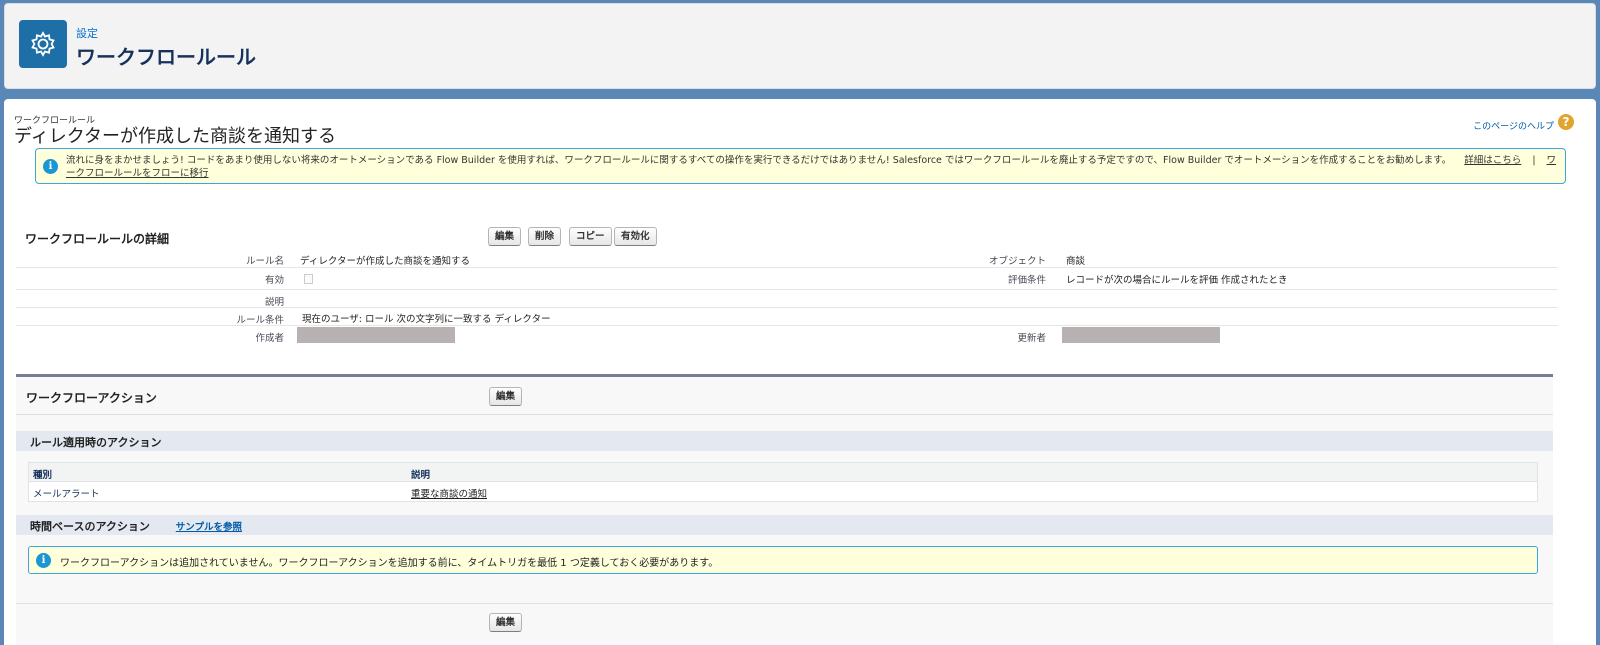 The height and width of the screenshot is (645, 1600). Describe the element at coordinates (787, 335) in the screenshot. I see `detail-row-created-by: 作成者 更新者` at that location.